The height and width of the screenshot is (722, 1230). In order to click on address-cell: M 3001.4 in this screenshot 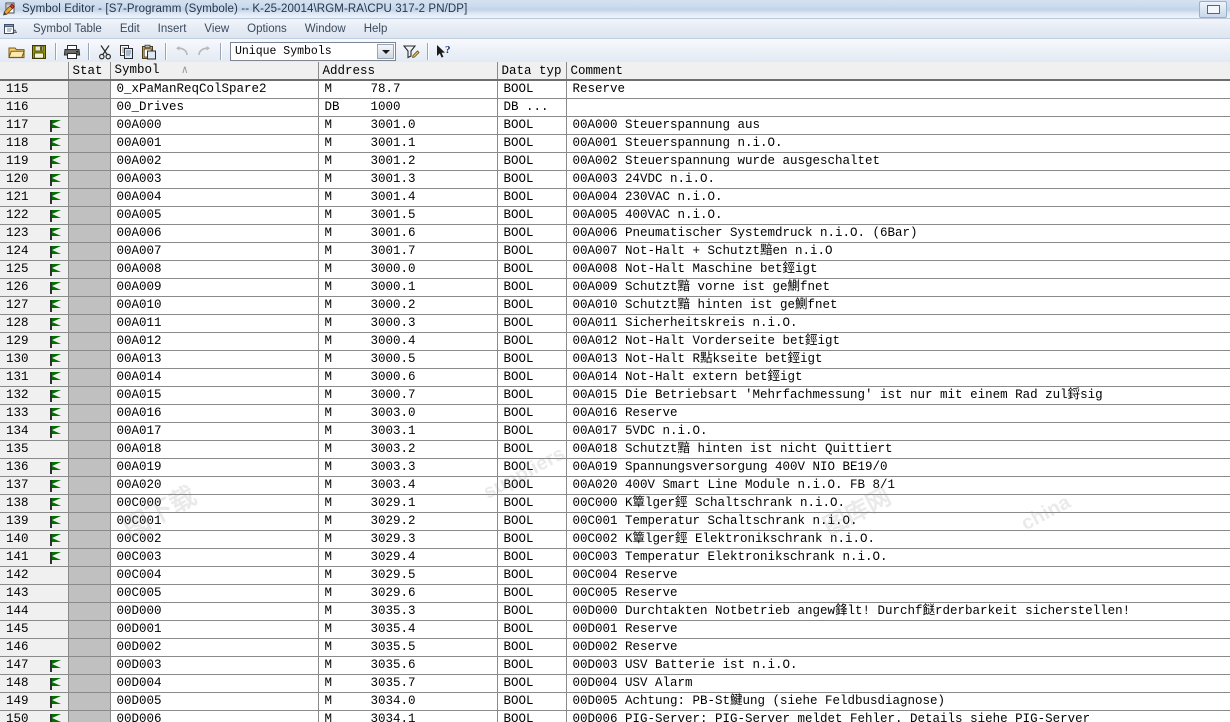, I will do `click(408, 197)`.